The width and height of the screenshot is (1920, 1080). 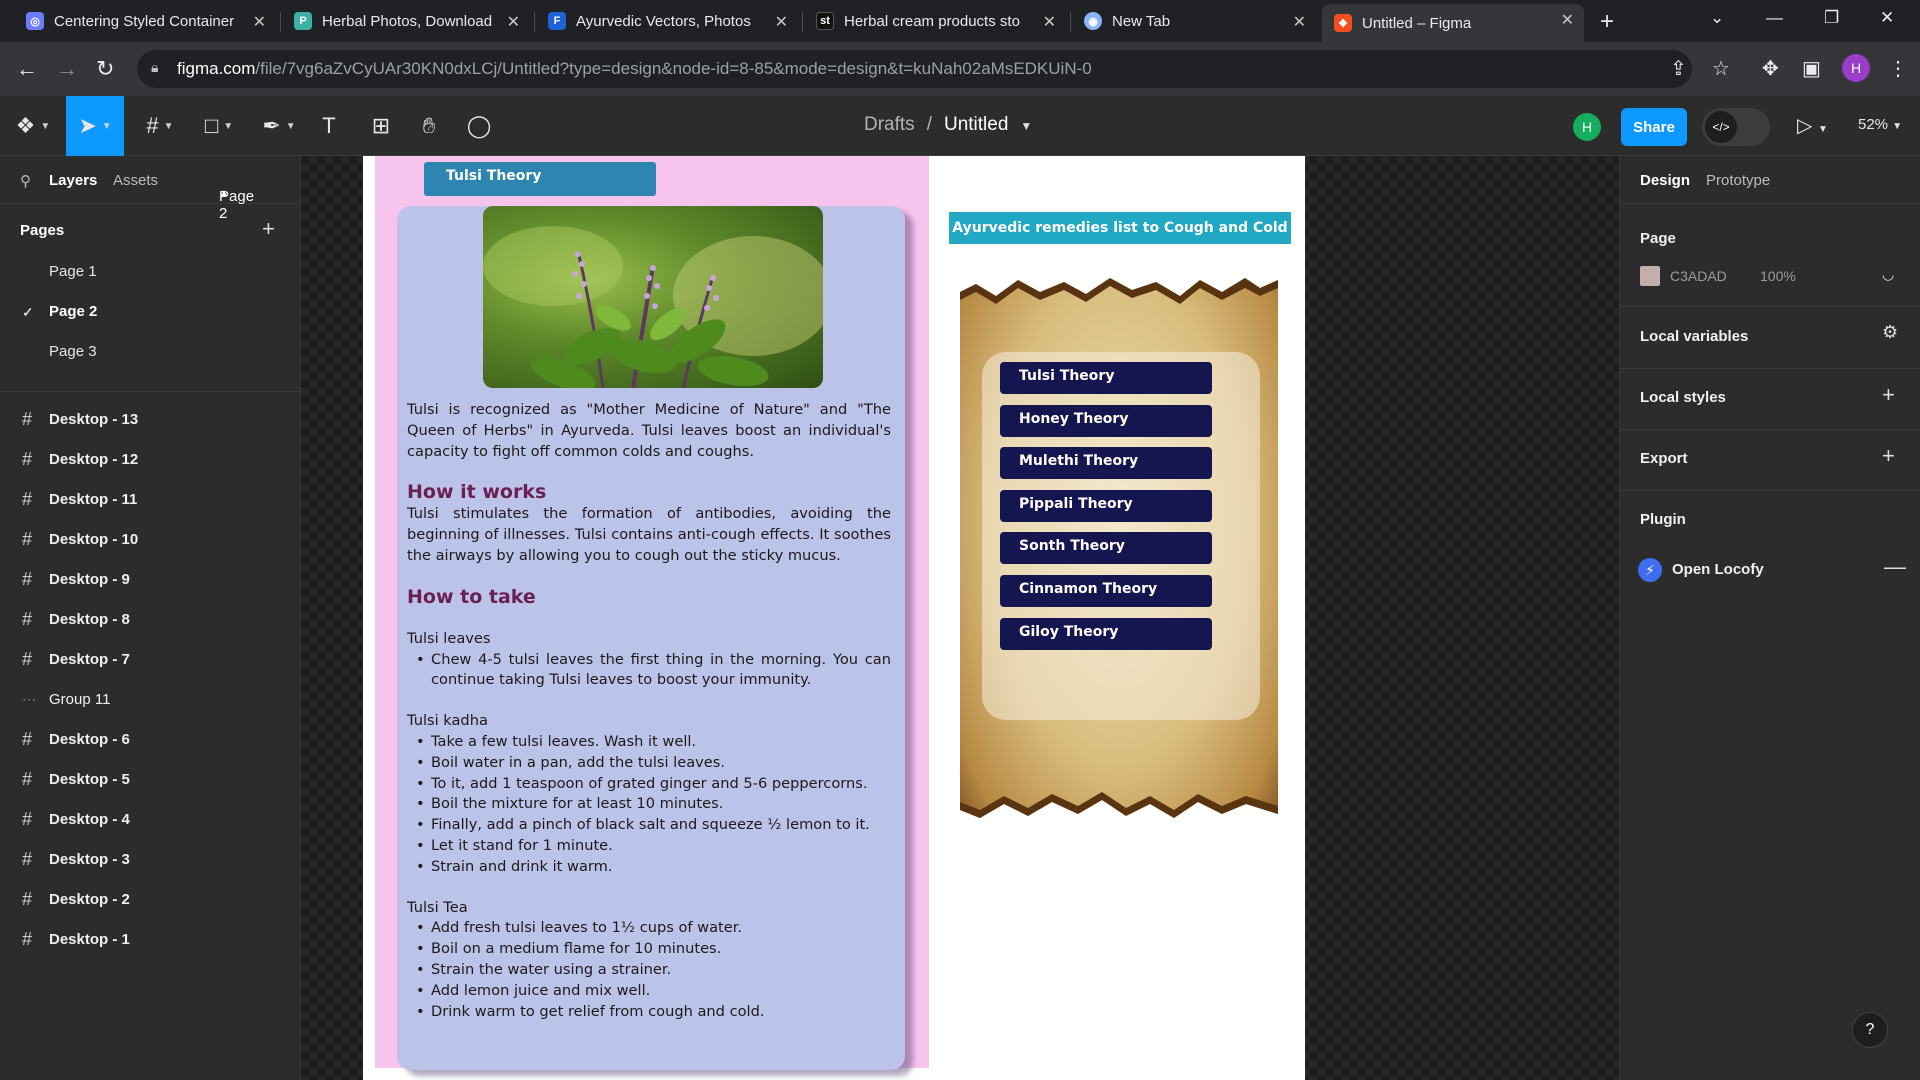 What do you see at coordinates (1812, 125) in the screenshot?
I see `present-play-icon: ▷ ▼` at bounding box center [1812, 125].